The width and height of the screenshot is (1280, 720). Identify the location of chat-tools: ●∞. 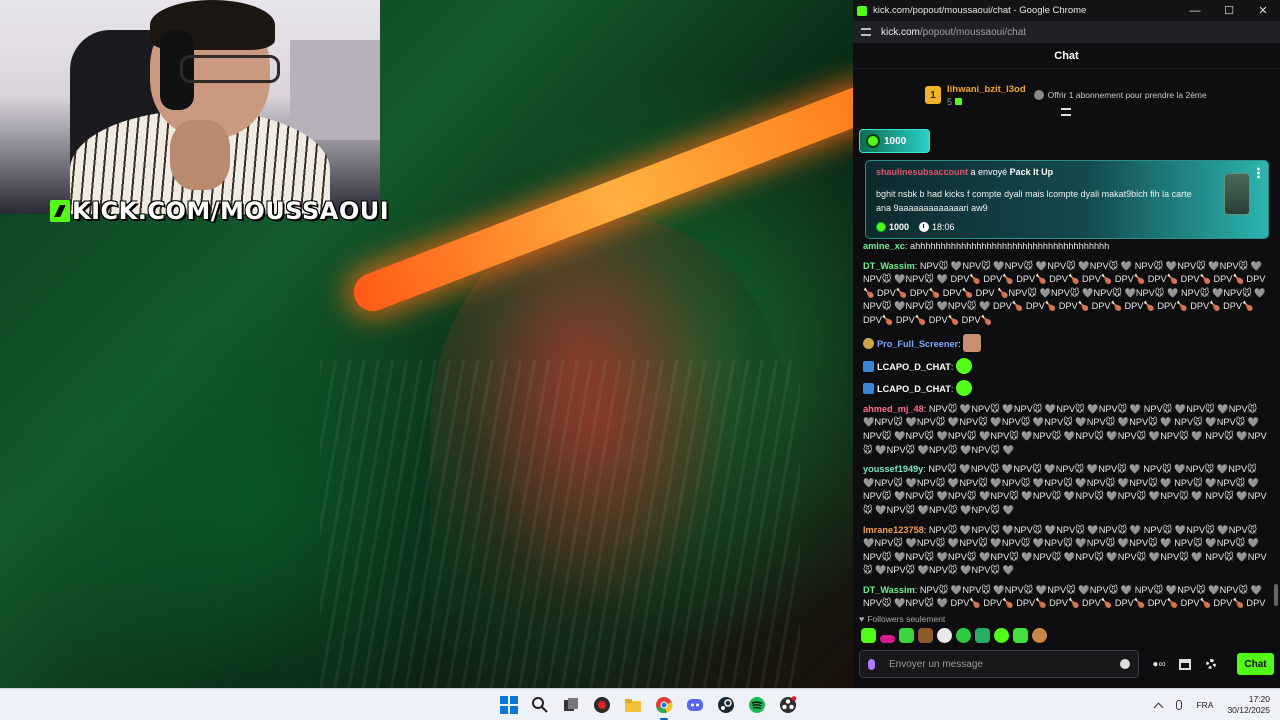
(1185, 664).